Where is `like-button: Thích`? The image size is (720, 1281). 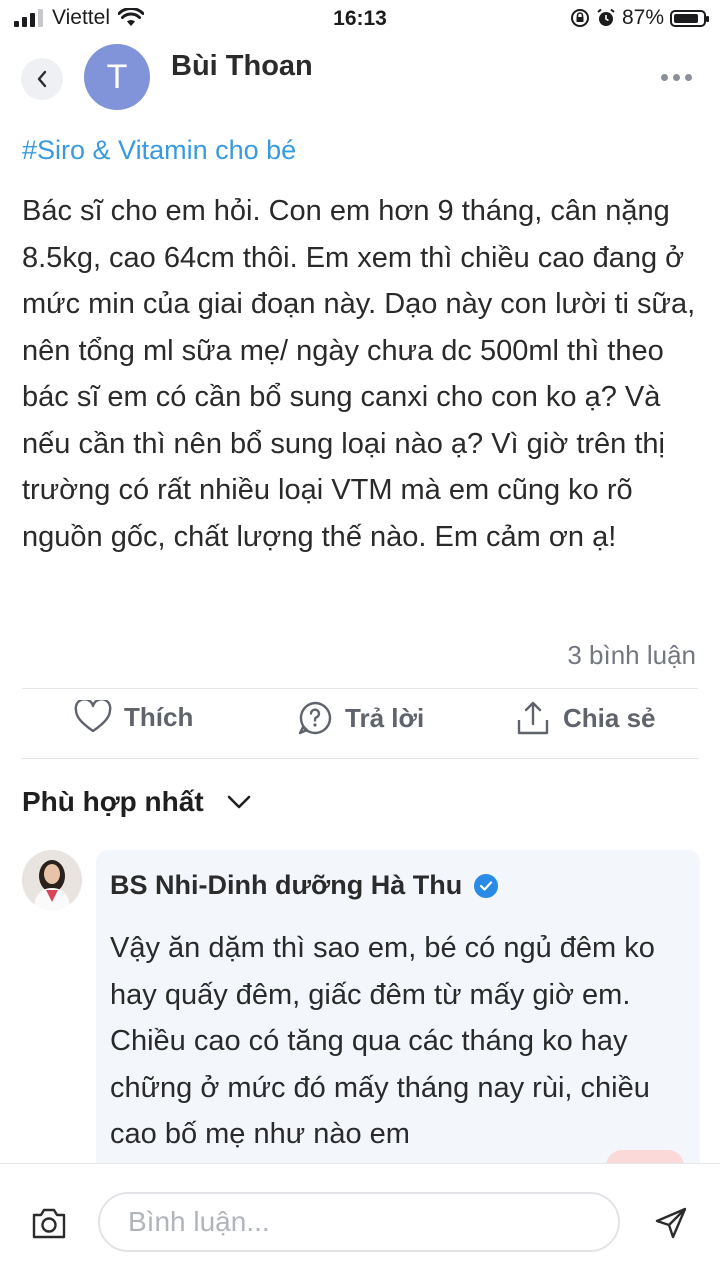 like-button: Thích is located at coordinates (133, 717).